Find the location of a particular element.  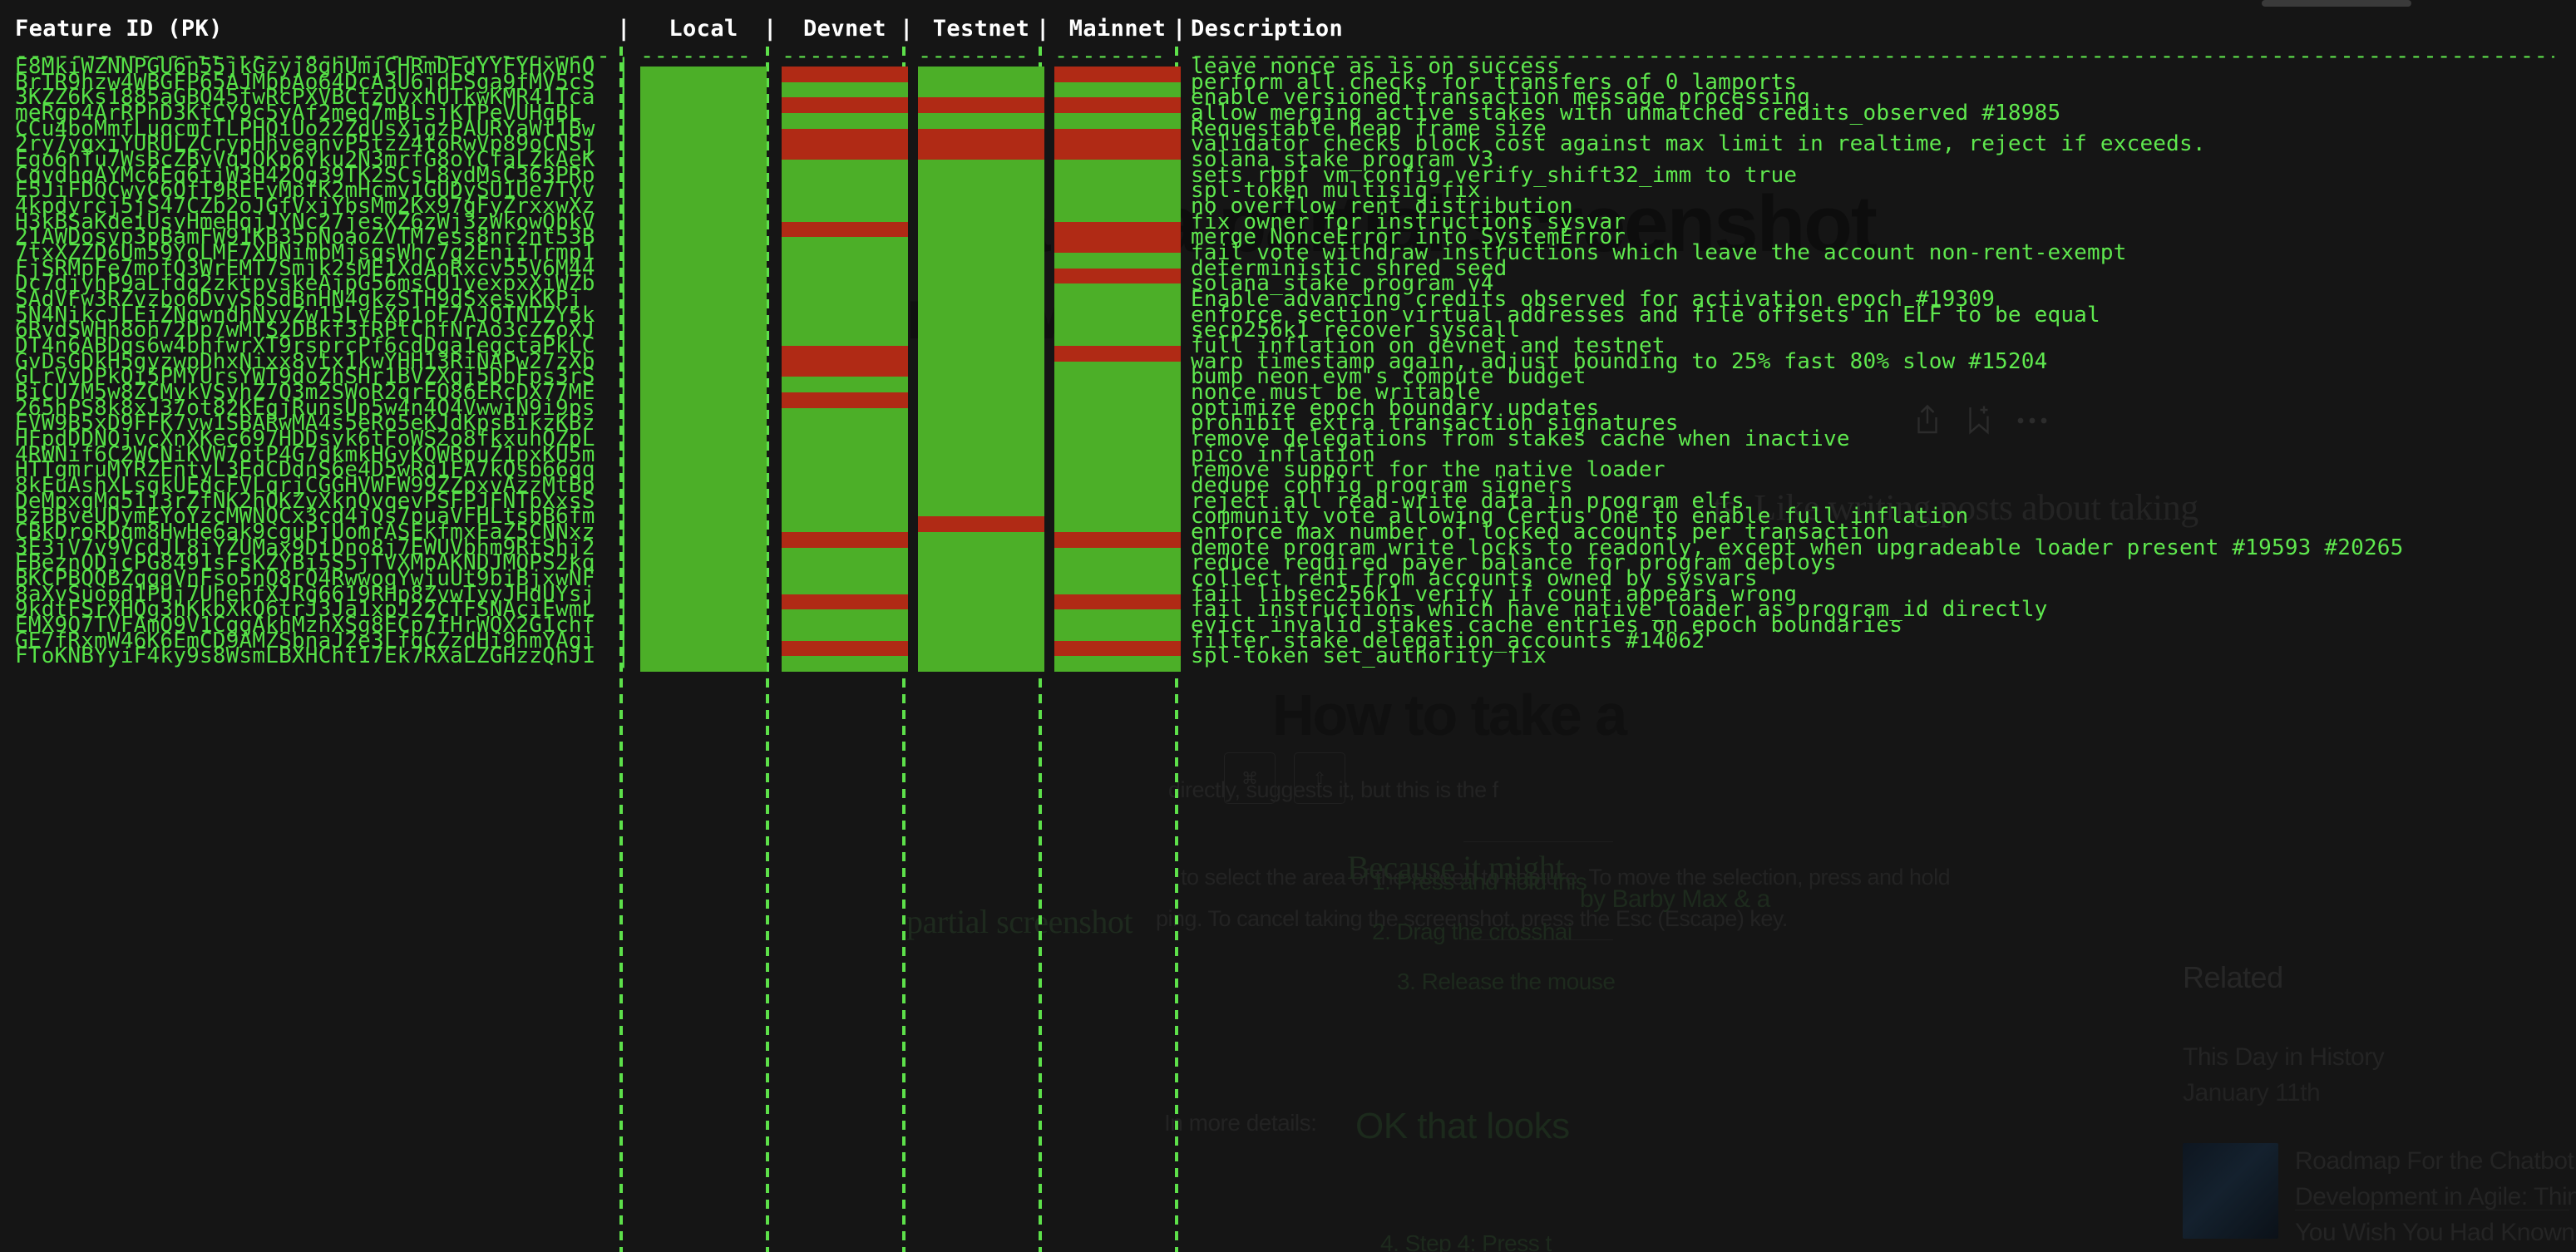

column-header-description: Description is located at coordinates (1267, 29).